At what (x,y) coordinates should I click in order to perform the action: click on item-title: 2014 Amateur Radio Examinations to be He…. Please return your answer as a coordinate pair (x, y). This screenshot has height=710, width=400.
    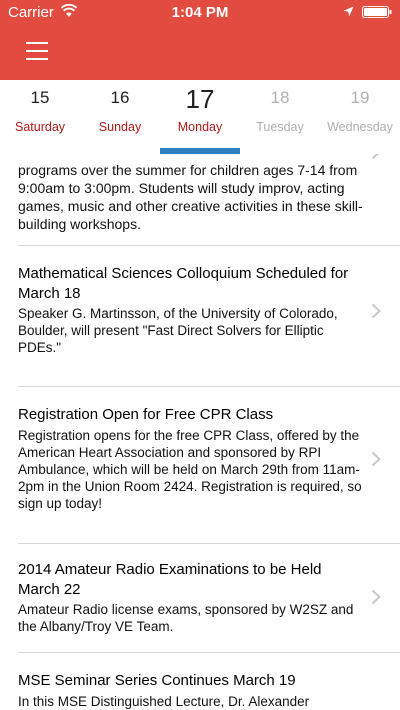
    Looking at the image, I should click on (170, 579).